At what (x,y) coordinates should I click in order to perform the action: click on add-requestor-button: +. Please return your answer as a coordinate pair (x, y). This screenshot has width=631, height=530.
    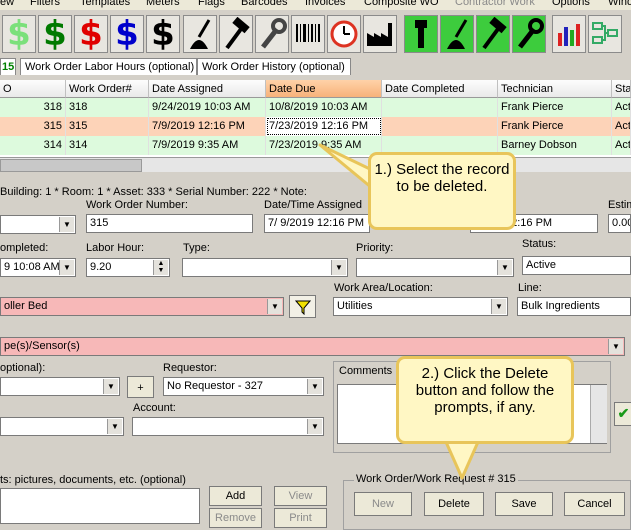
    Looking at the image, I should click on (140, 387).